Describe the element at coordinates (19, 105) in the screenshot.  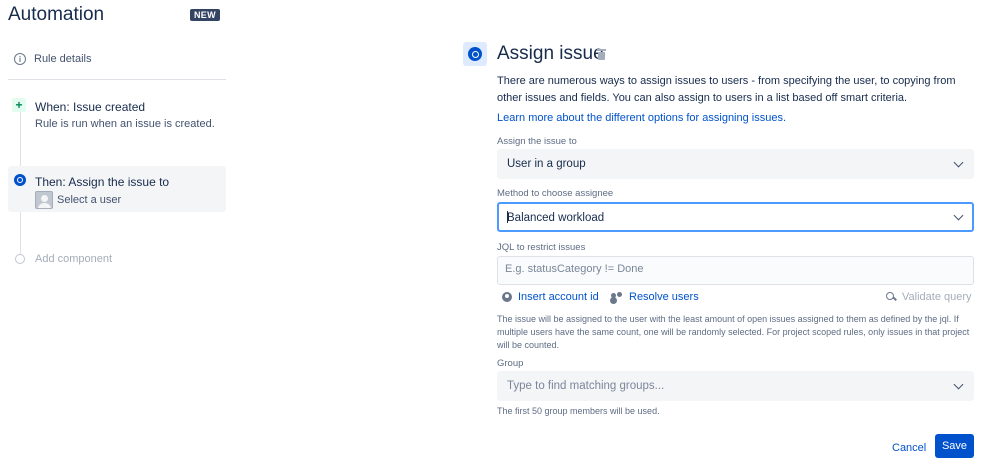
I see `plus-icon: +` at that location.